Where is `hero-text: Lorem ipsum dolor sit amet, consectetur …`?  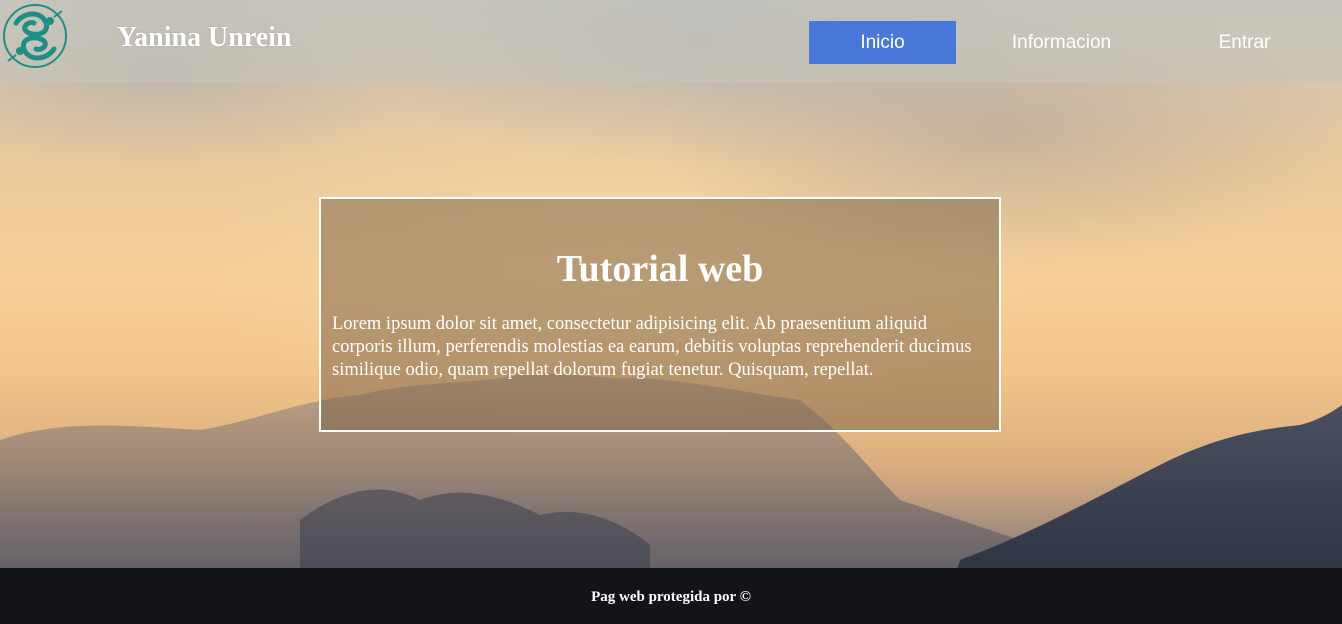 hero-text: Lorem ipsum dolor sit amet, consectetur … is located at coordinates (652, 347).